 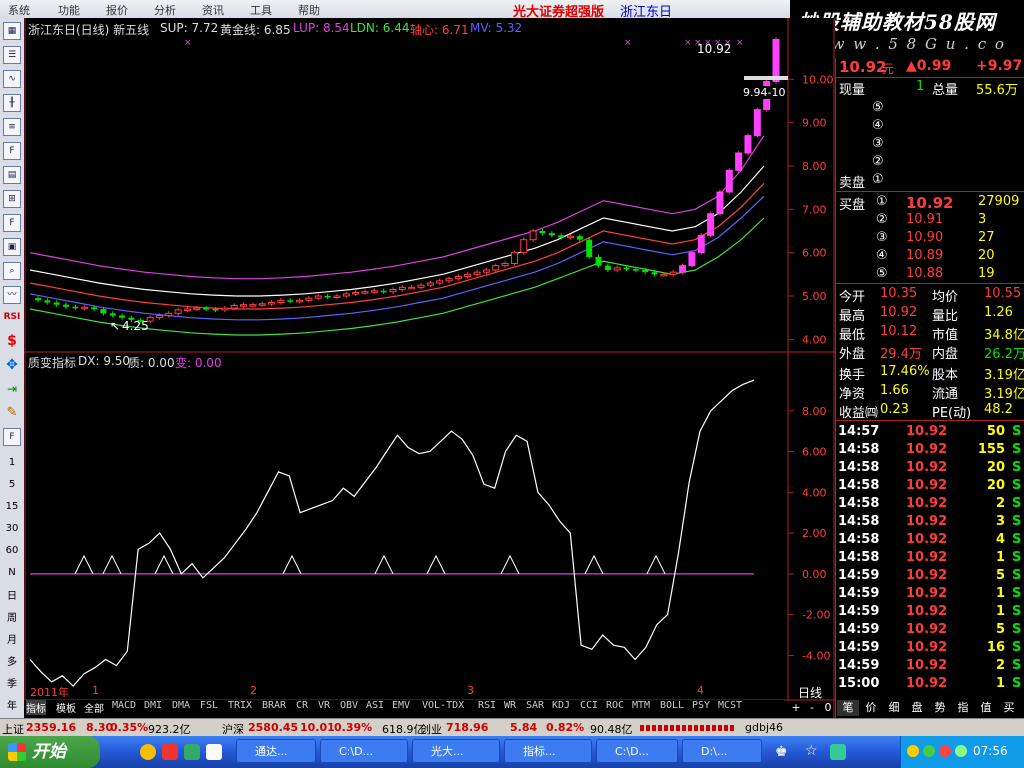 I want to click on table-icon: ⊞, so click(x=12, y=199).